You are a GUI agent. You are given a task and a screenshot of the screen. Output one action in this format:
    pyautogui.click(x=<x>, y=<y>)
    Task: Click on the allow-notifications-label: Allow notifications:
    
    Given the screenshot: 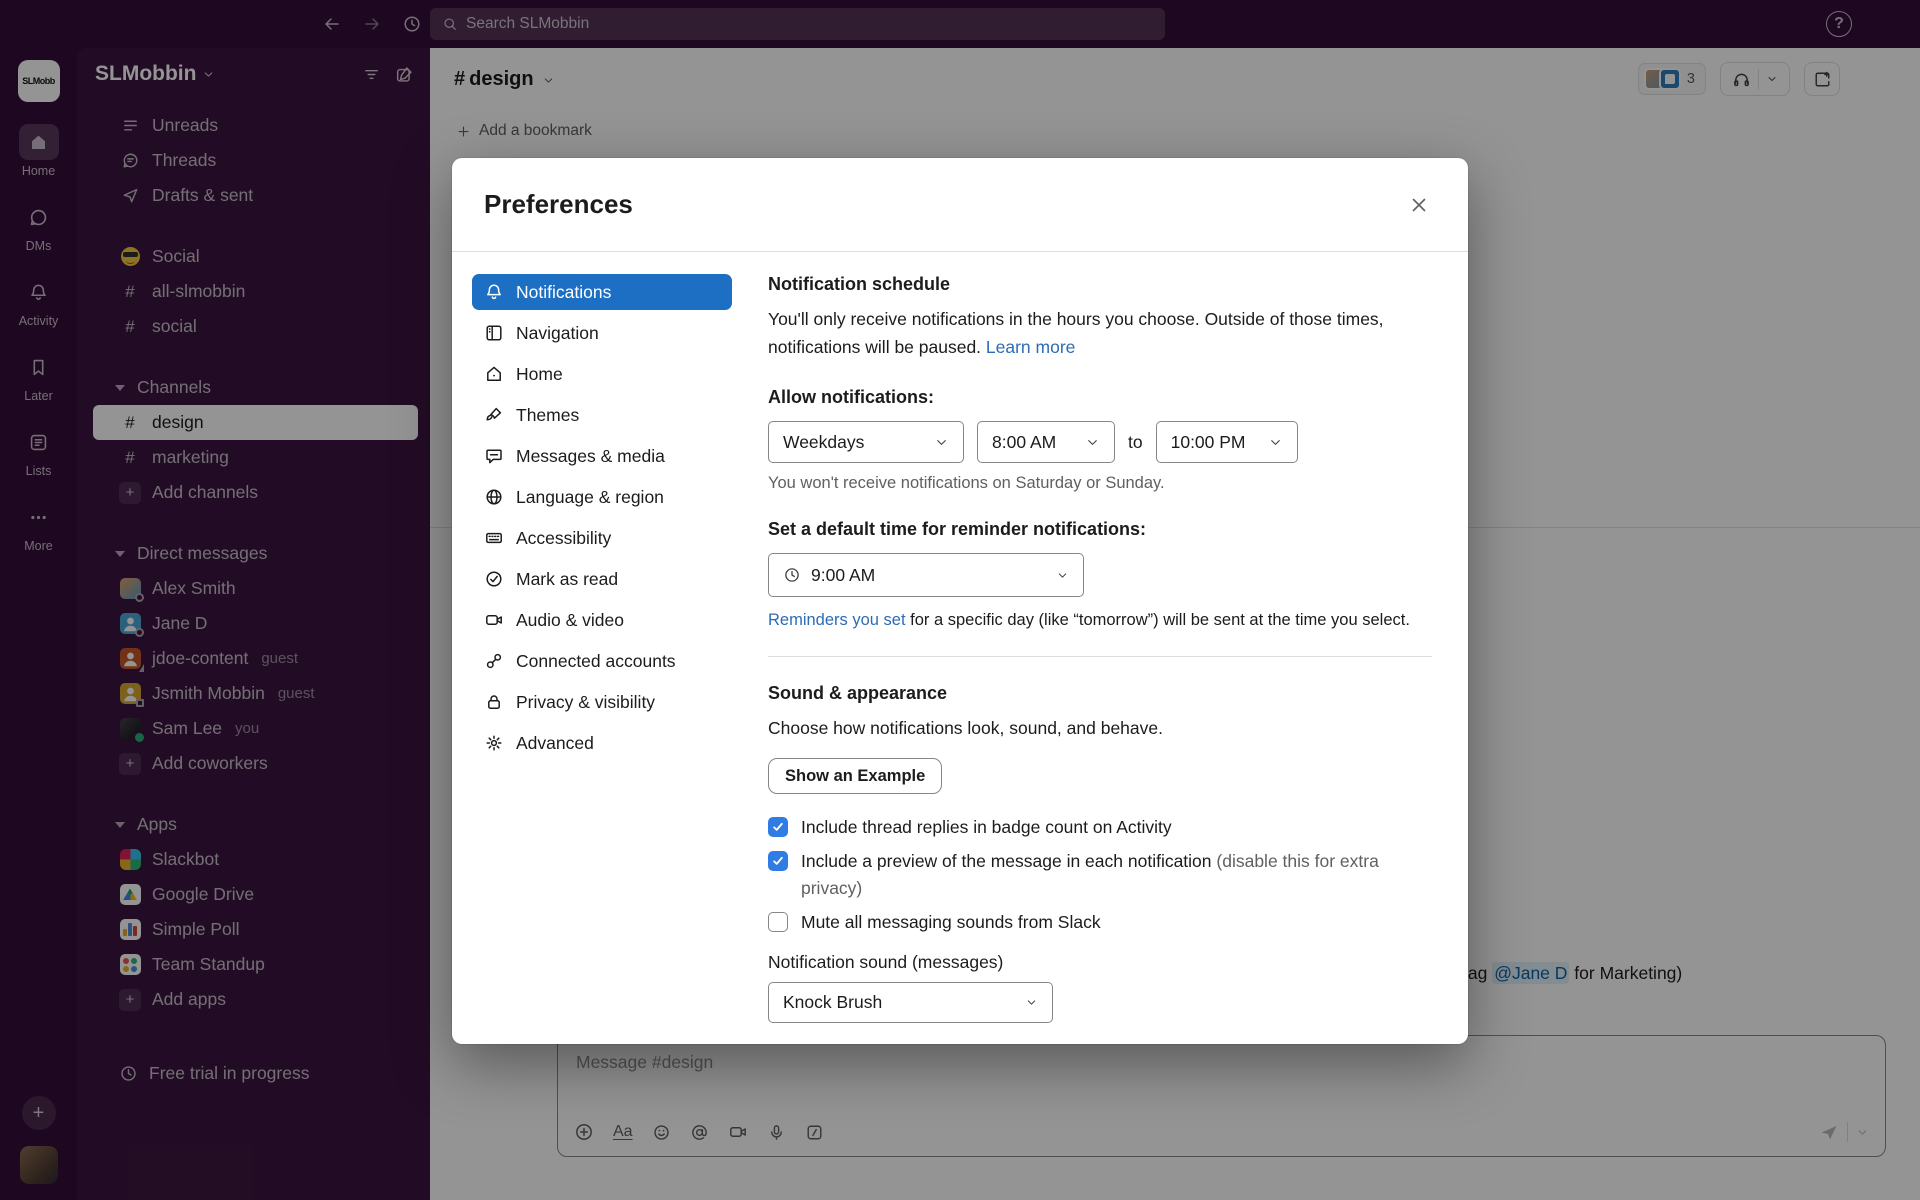 What is the action you would take?
    pyautogui.click(x=851, y=397)
    